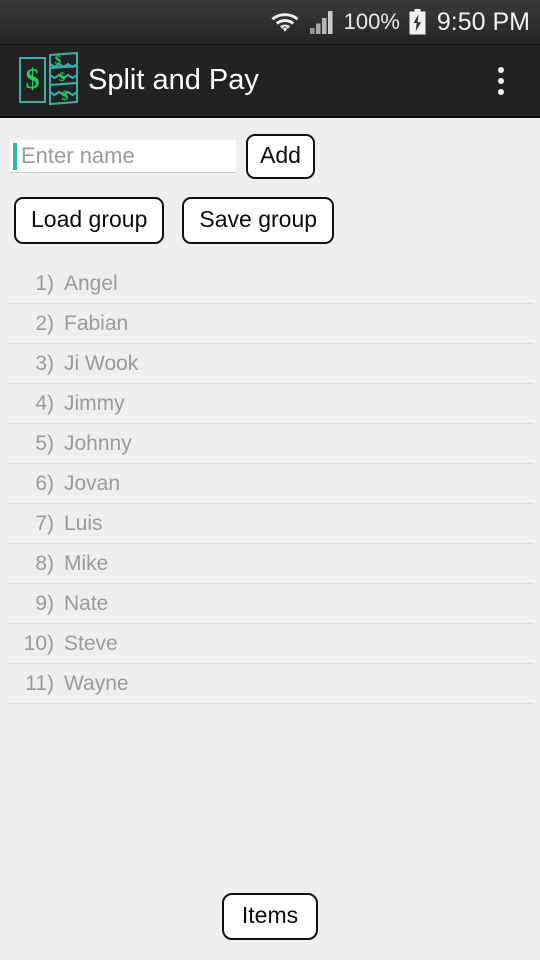 The image size is (540, 960). Describe the element at coordinates (270, 364) in the screenshot. I see `list-item: 3) Ji Wook` at that location.